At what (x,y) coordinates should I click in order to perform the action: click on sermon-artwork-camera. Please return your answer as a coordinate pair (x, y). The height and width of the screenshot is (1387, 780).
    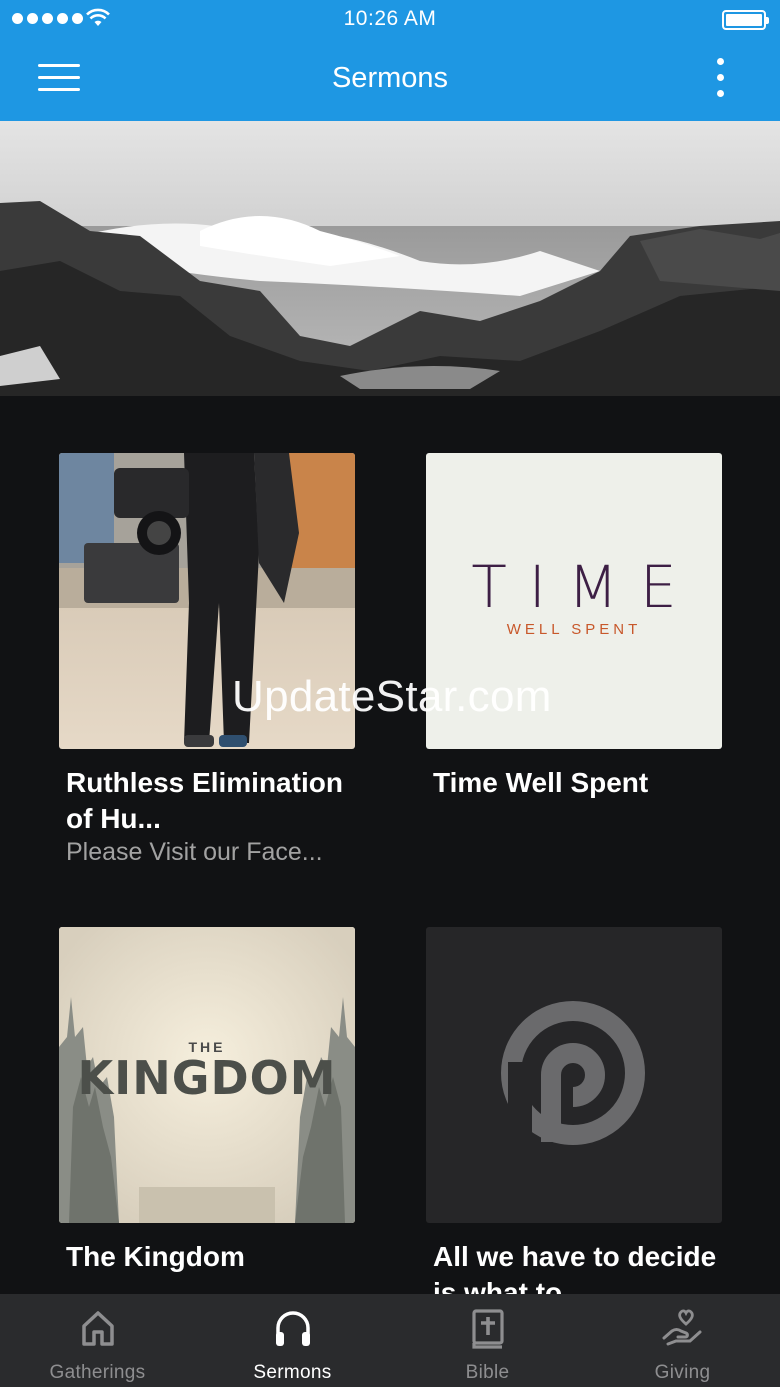
    Looking at the image, I should click on (207, 601).